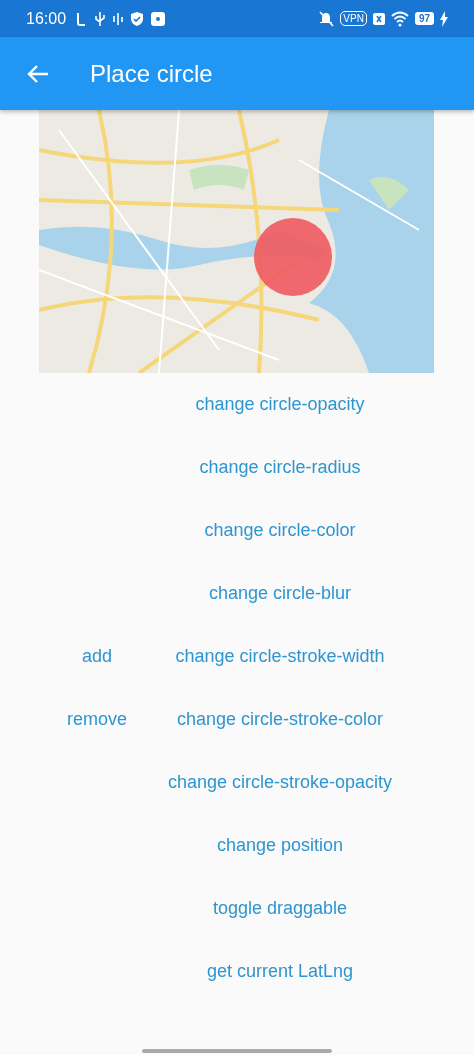 The height and width of the screenshot is (1055, 474). Describe the element at coordinates (96, 656) in the screenshot. I see `text-button: add` at that location.